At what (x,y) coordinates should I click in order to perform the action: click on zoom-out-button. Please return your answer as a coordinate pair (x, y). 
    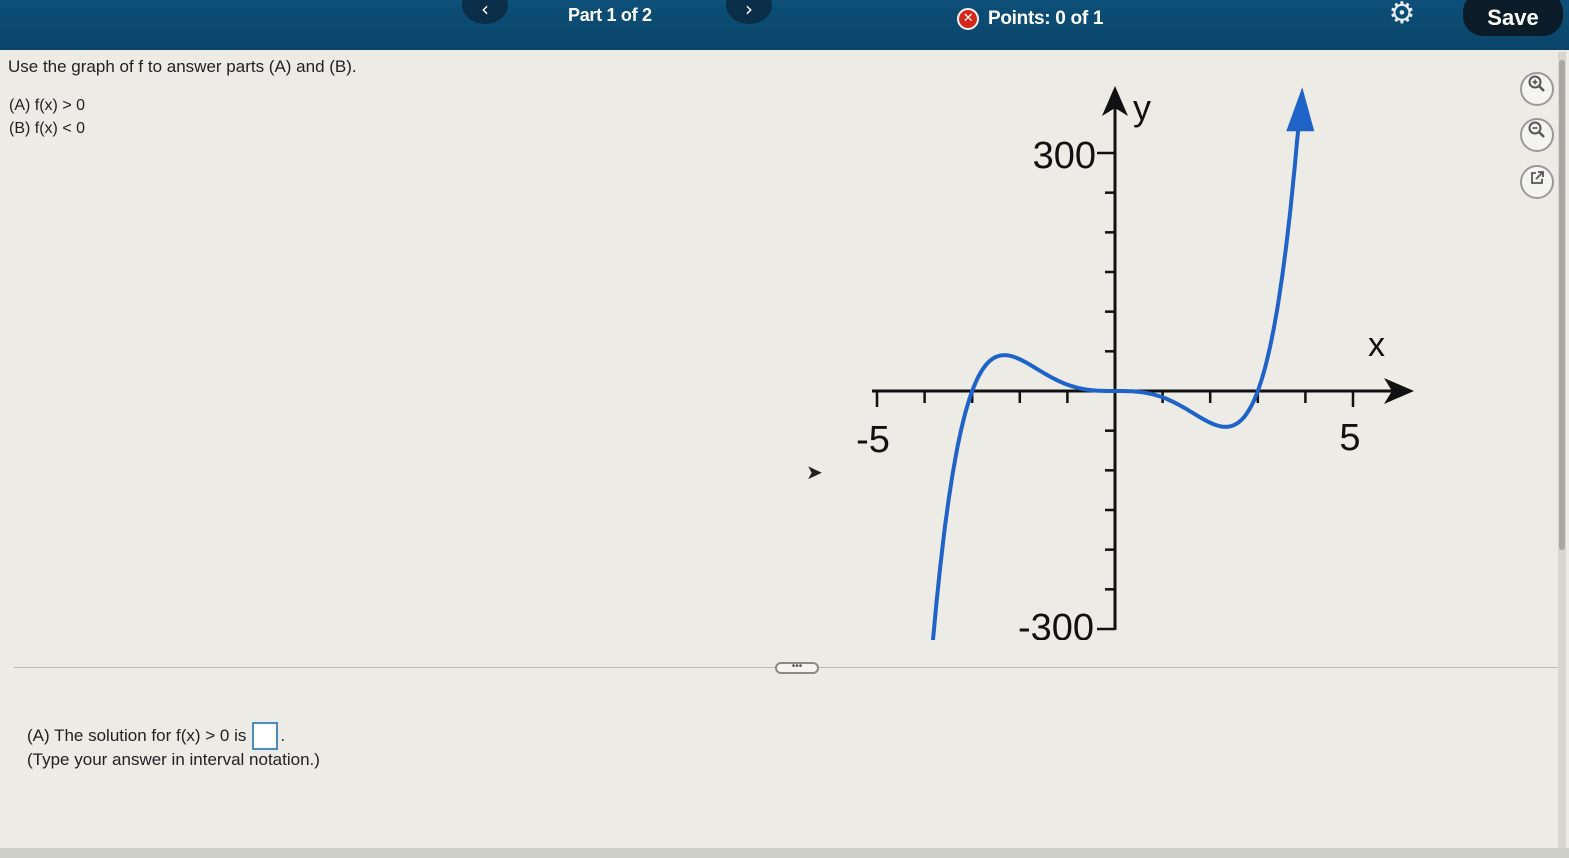
    Looking at the image, I should click on (1537, 135).